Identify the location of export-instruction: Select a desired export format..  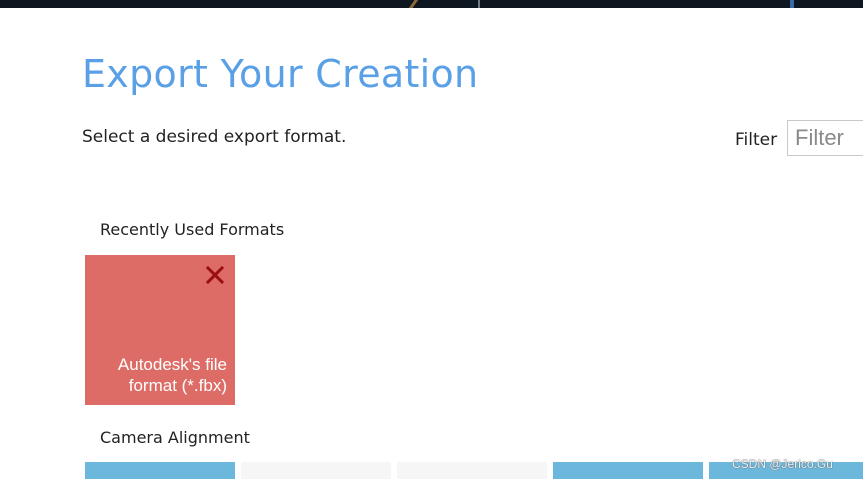
(214, 137).